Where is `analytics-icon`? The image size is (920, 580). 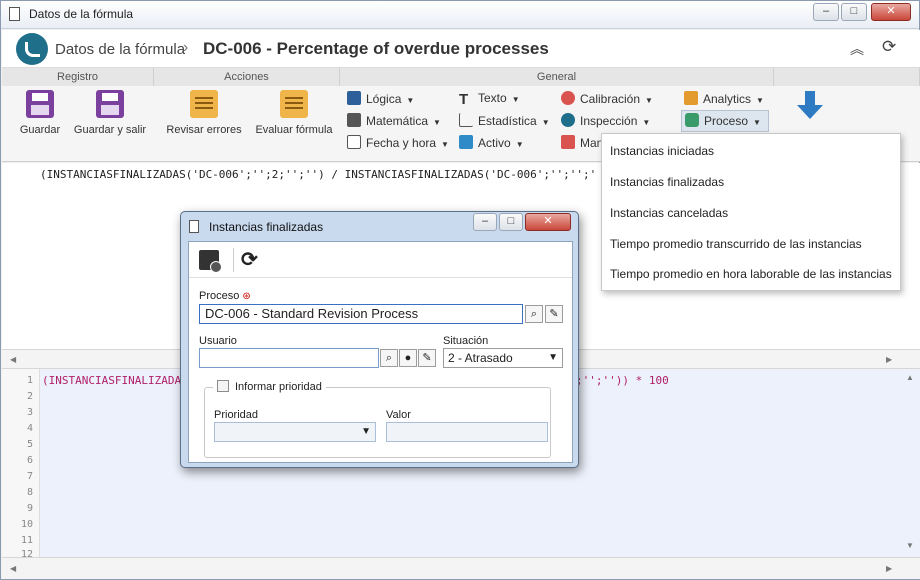 analytics-icon is located at coordinates (691, 98).